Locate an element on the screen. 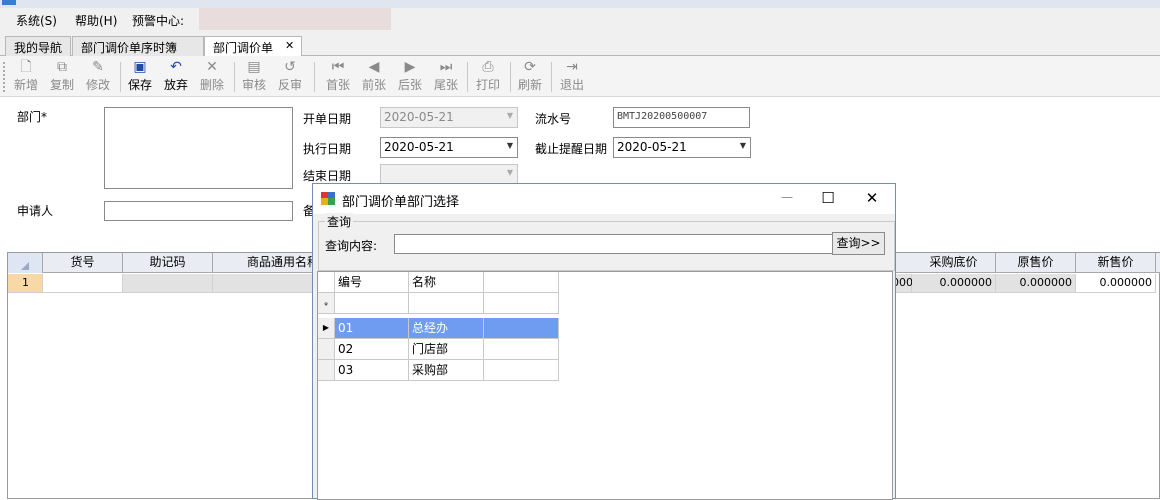 Image resolution: width=1160 pixels, height=500 pixels. discard-button: ↶ 放弃 is located at coordinates (176, 76).